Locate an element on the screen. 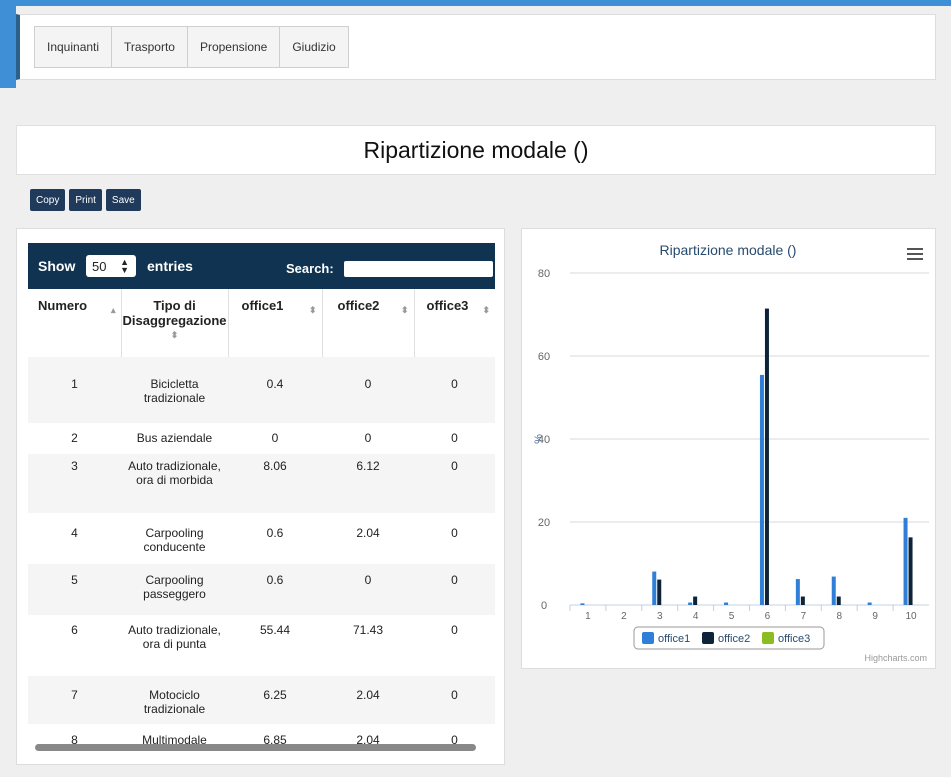 The height and width of the screenshot is (777, 951). column-header-numero: Numero ▴ is located at coordinates (75, 323).